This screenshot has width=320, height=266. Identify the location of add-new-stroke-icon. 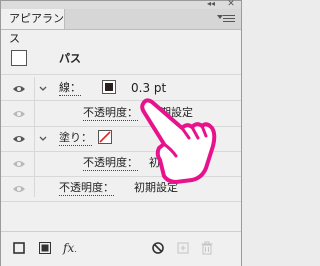
(19, 248).